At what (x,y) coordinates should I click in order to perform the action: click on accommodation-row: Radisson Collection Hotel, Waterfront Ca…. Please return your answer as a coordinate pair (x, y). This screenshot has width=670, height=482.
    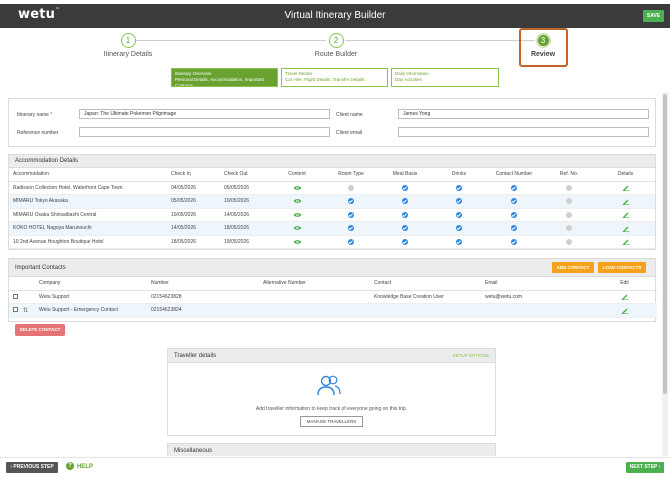
    Looking at the image, I should click on (332, 188).